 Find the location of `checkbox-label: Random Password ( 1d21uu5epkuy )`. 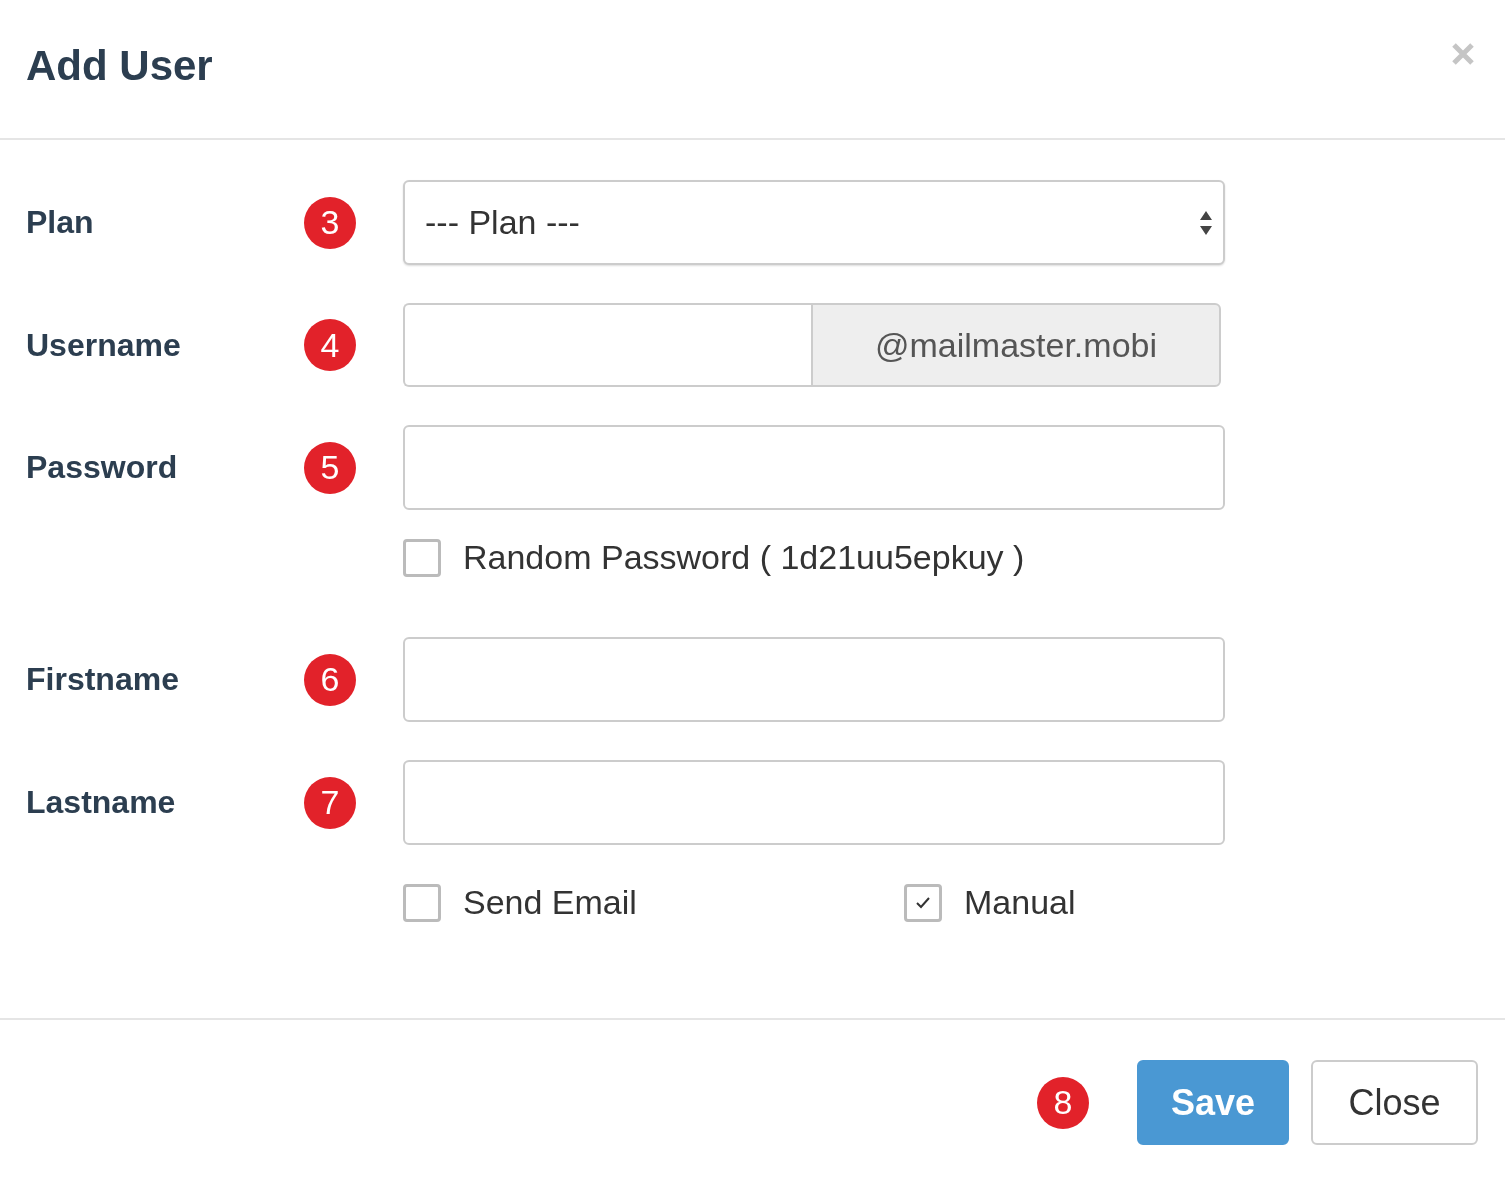

checkbox-label: Random Password ( 1d21uu5epkuy ) is located at coordinates (744, 557).